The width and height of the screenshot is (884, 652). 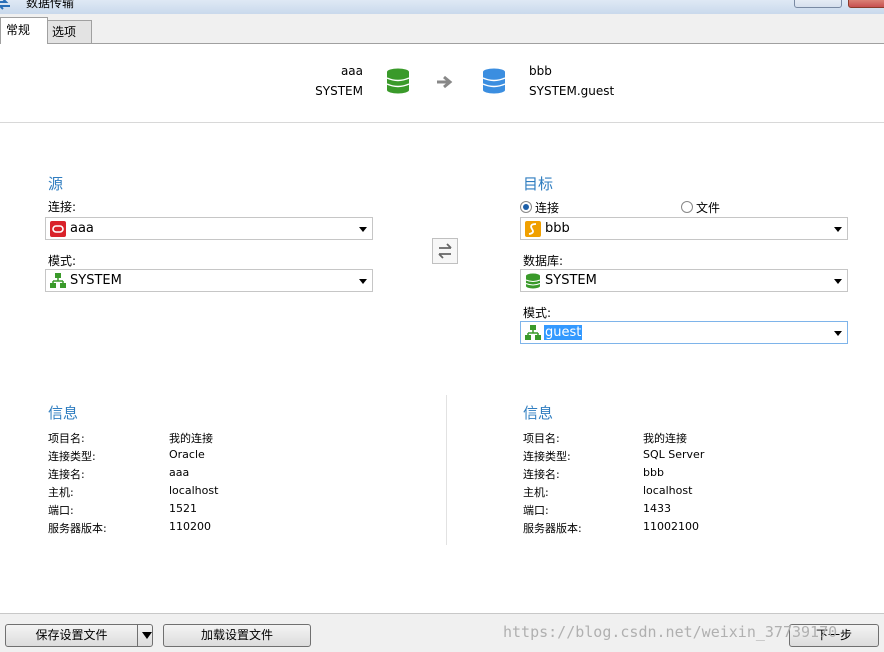 I want to click on info-value: 1521, so click(x=183, y=508).